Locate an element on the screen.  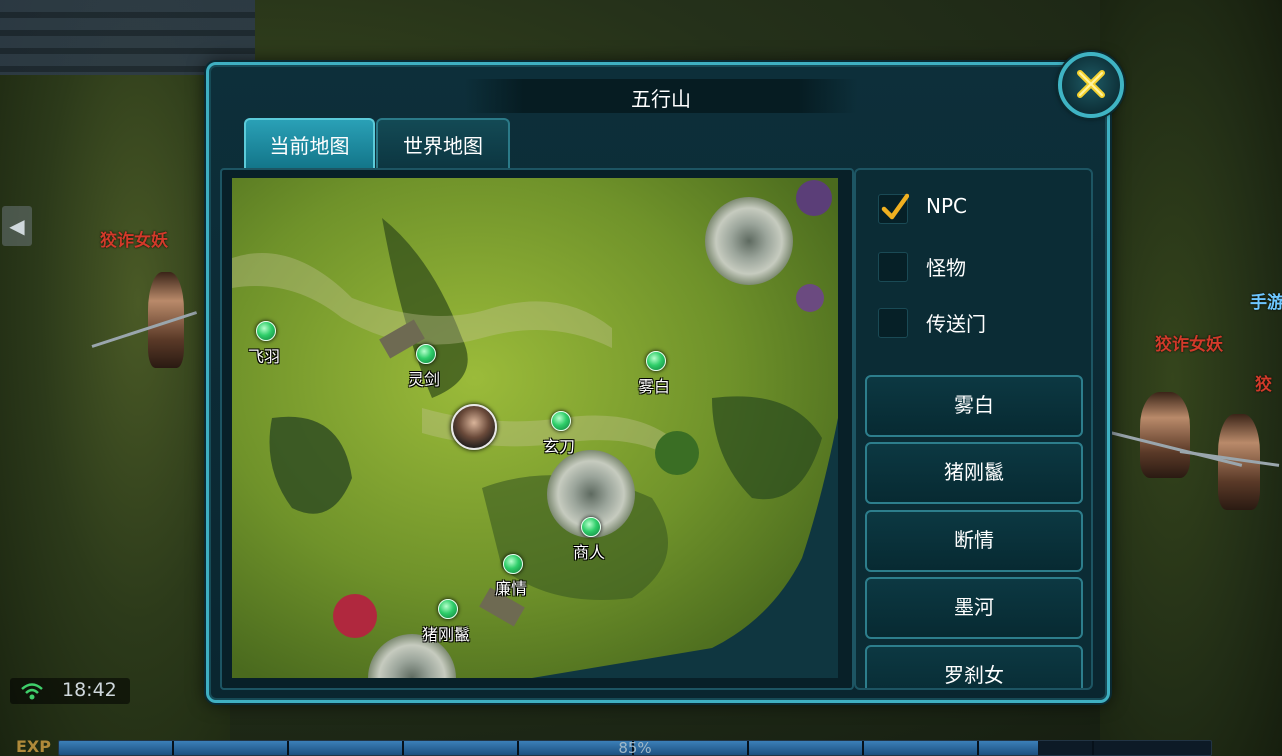
status-indicator: 18:42 is located at coordinates (70, 691).